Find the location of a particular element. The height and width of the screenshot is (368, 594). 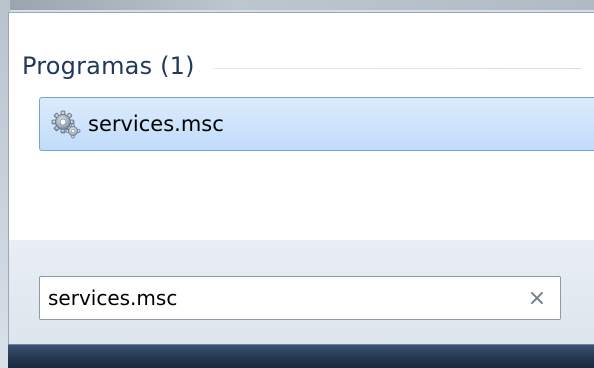

search-box: × is located at coordinates (300, 298).